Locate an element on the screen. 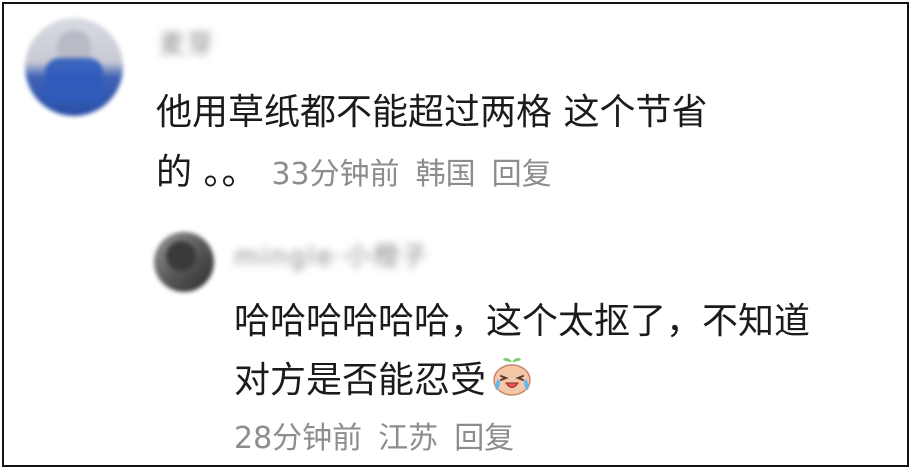 The image size is (911, 469). comment-text-continued: 的 。。 33分钟前 韩国 回复 is located at coordinates (362, 174).